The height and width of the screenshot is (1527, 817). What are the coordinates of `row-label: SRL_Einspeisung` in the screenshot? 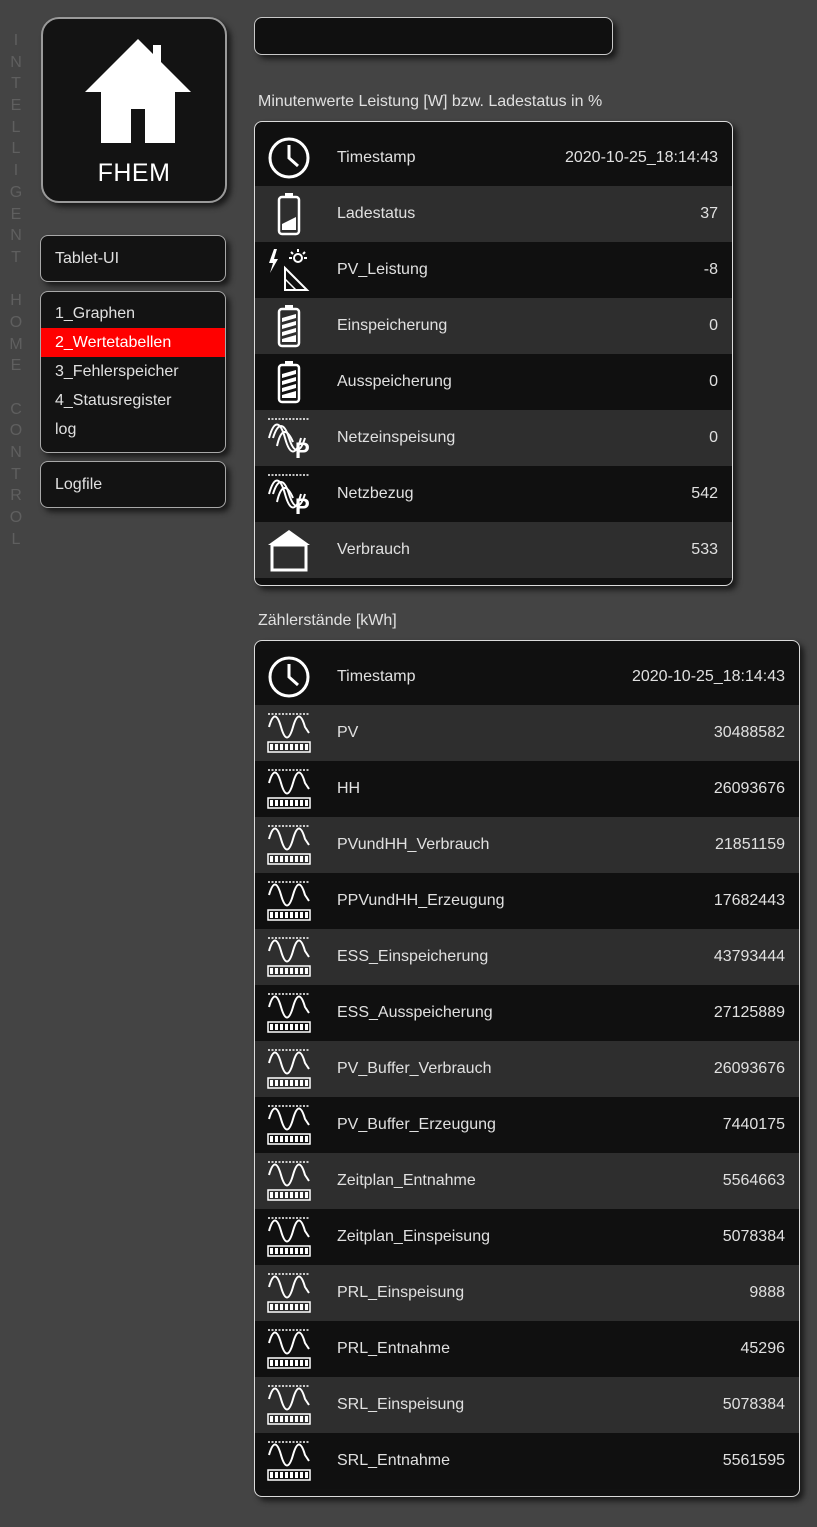 It's located at (401, 1404).